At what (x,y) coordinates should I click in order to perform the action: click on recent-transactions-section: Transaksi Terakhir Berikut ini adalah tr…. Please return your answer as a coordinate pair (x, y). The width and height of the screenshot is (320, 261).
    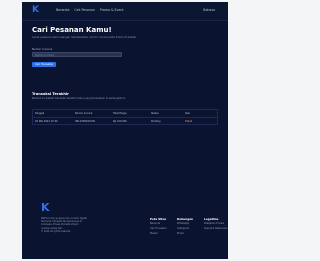
    Looking at the image, I should click on (125, 108).